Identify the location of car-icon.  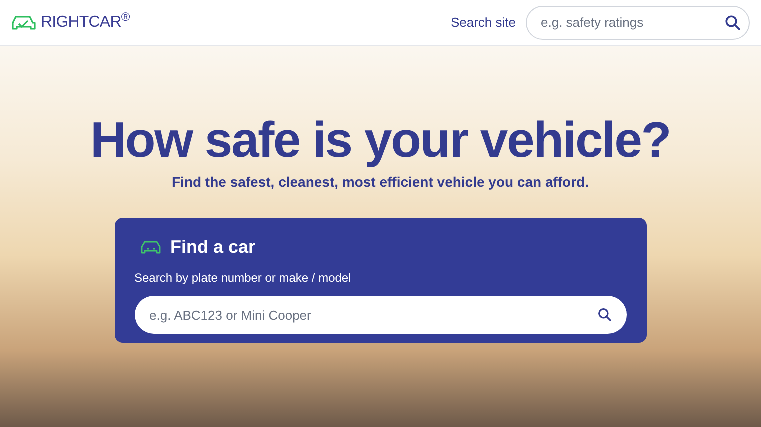
(150, 247).